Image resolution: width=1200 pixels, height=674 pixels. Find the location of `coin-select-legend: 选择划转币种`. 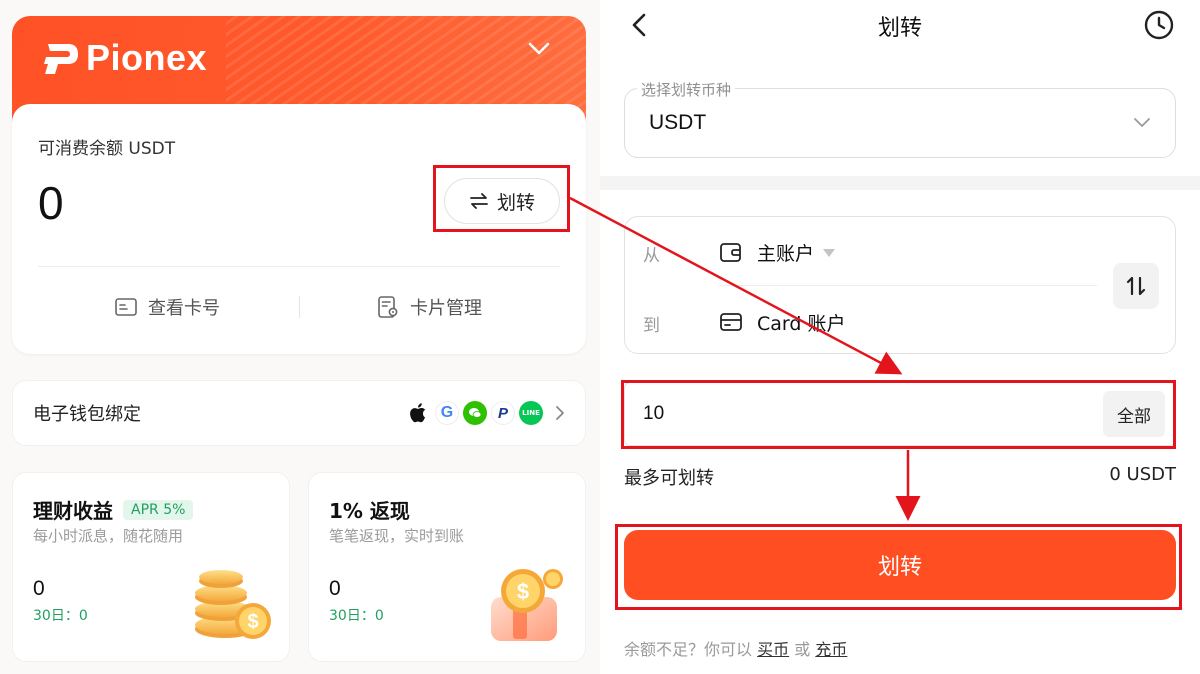

coin-select-legend: 选择划转币种 is located at coordinates (686, 89).